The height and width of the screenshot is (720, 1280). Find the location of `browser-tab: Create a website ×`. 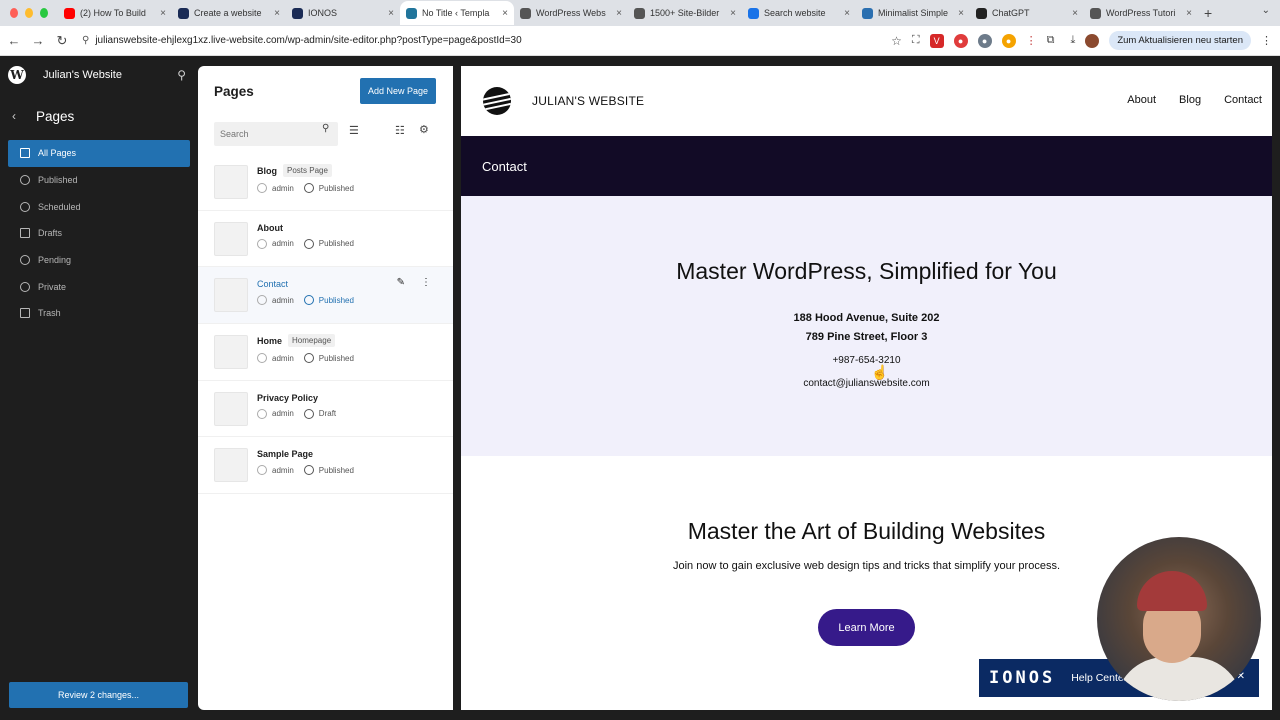

browser-tab: Create a website × is located at coordinates (229, 13).